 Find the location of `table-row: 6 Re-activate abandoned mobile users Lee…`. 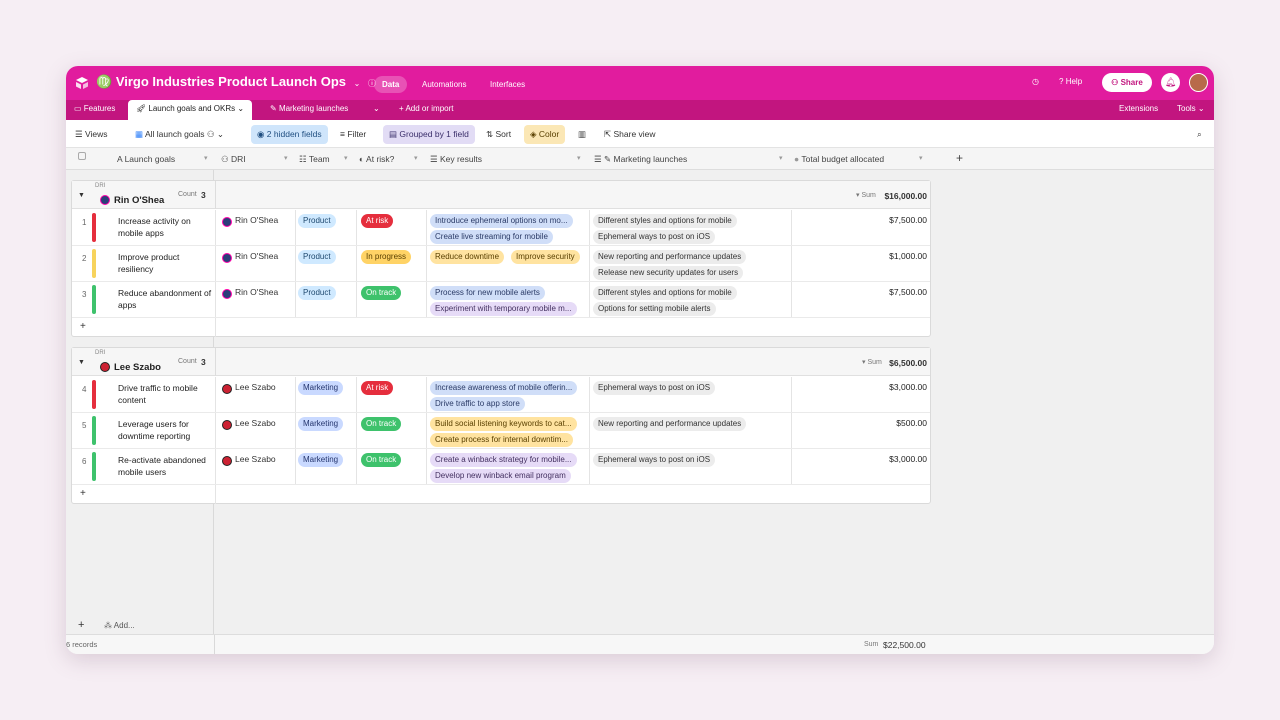

table-row: 6 Re-activate abandoned mobile users Lee… is located at coordinates (501, 467).